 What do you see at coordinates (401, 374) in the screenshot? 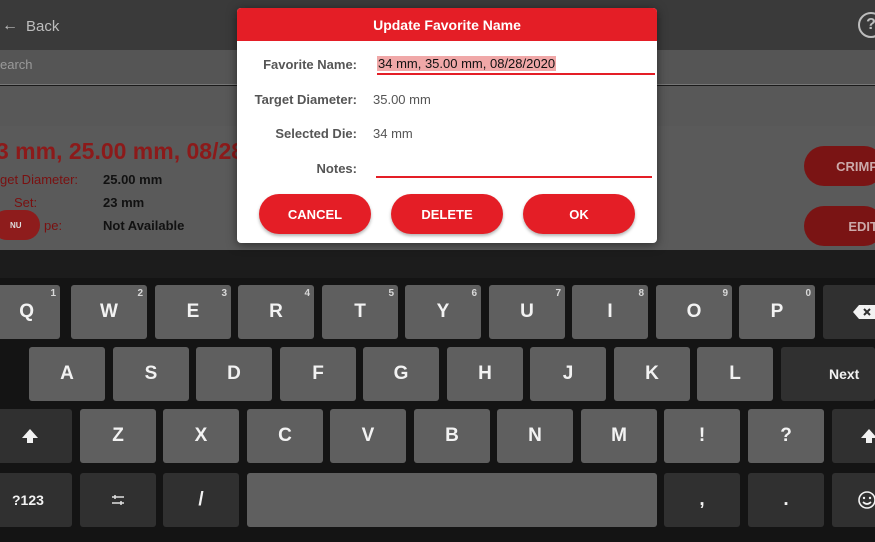
I see `key-g: G` at bounding box center [401, 374].